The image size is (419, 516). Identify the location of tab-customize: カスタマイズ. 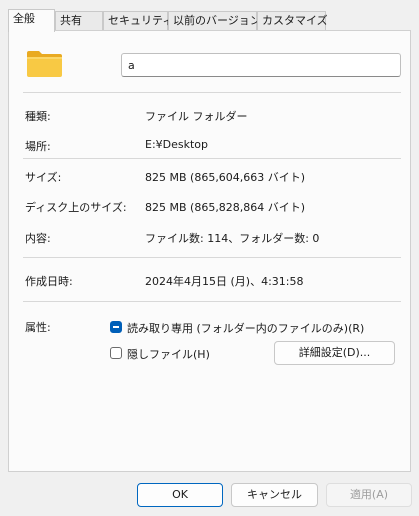
(292, 21).